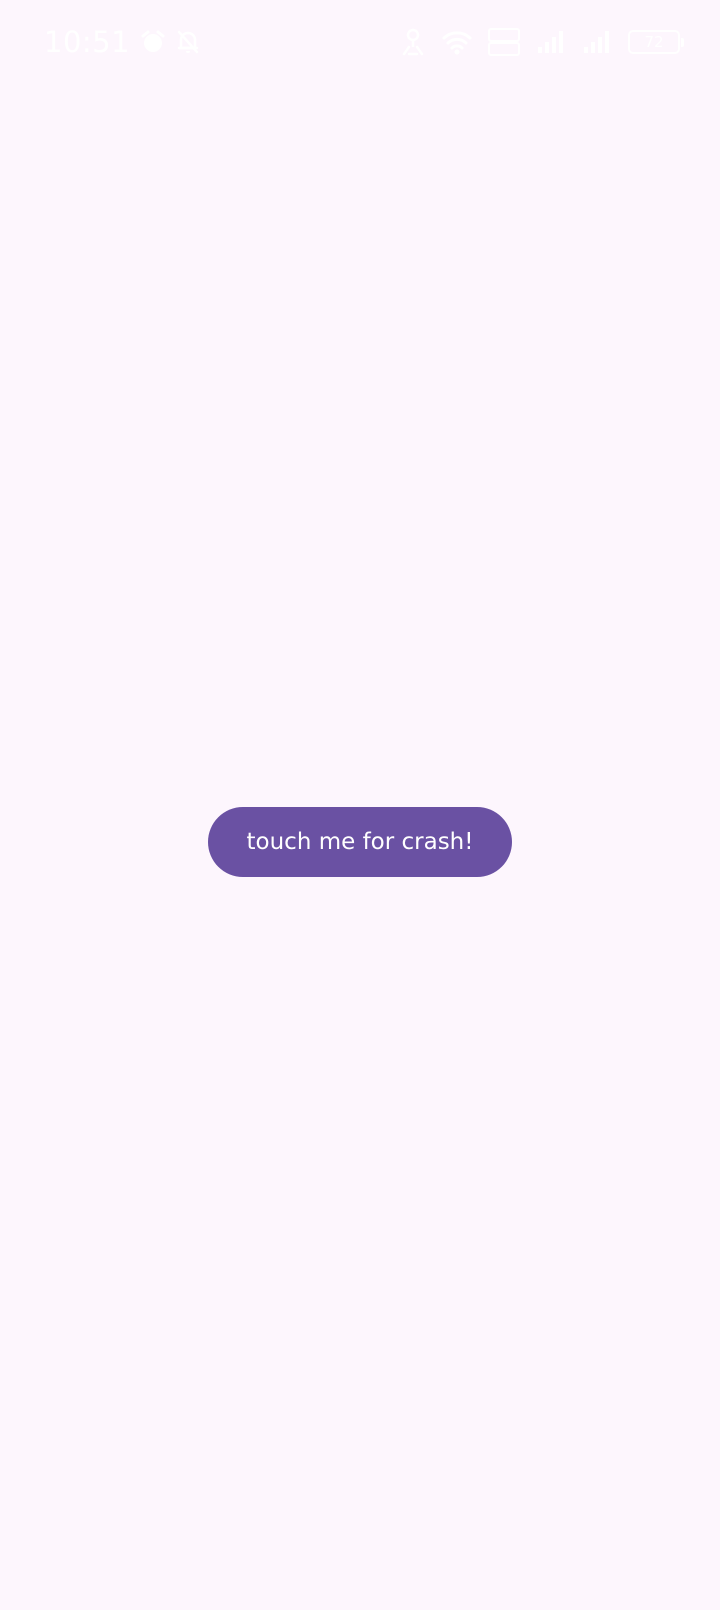  I want to click on status-bar-right: 72, so click(542, 42).